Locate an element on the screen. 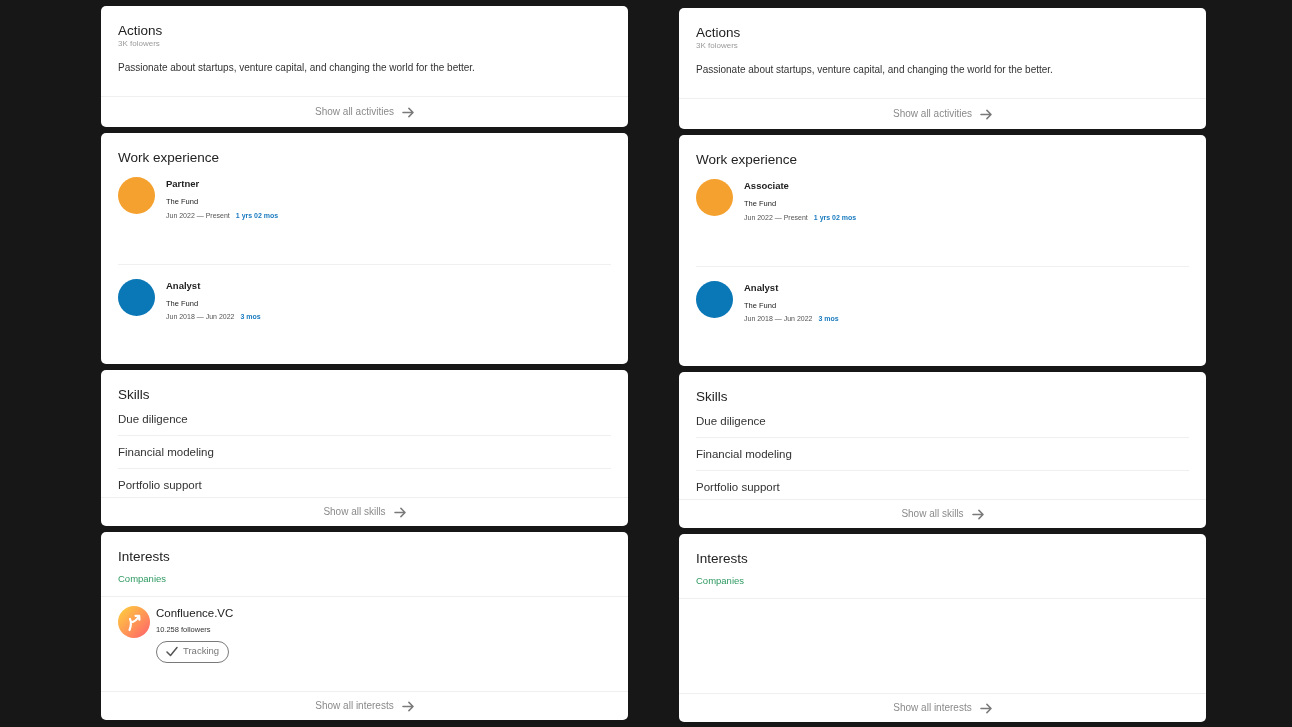 This screenshot has height=727, width=1292. check-icon is located at coordinates (172, 651).